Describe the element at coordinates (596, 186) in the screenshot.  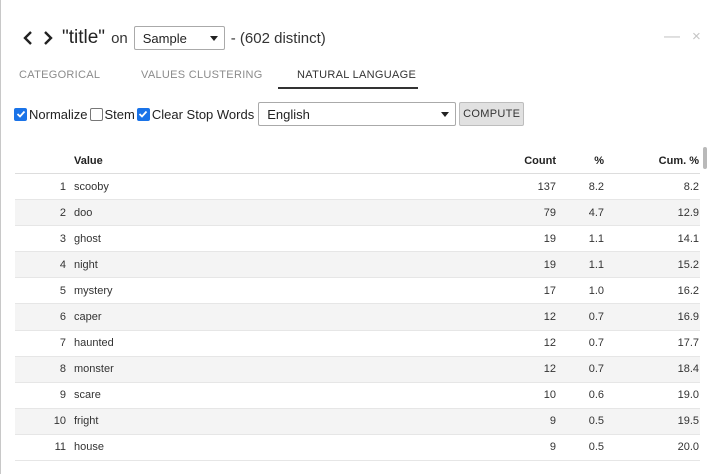
I see `row-percent: 8.2` at that location.